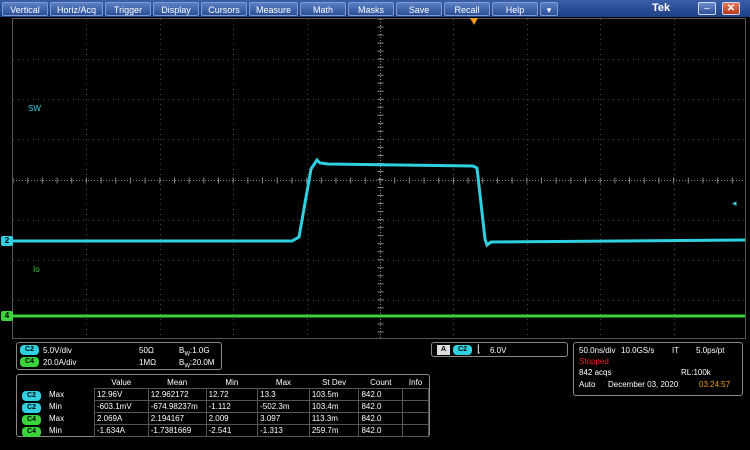 The width and height of the screenshot is (750, 450). What do you see at coordinates (176, 8) in the screenshot?
I see `menu-display: Display` at bounding box center [176, 8].